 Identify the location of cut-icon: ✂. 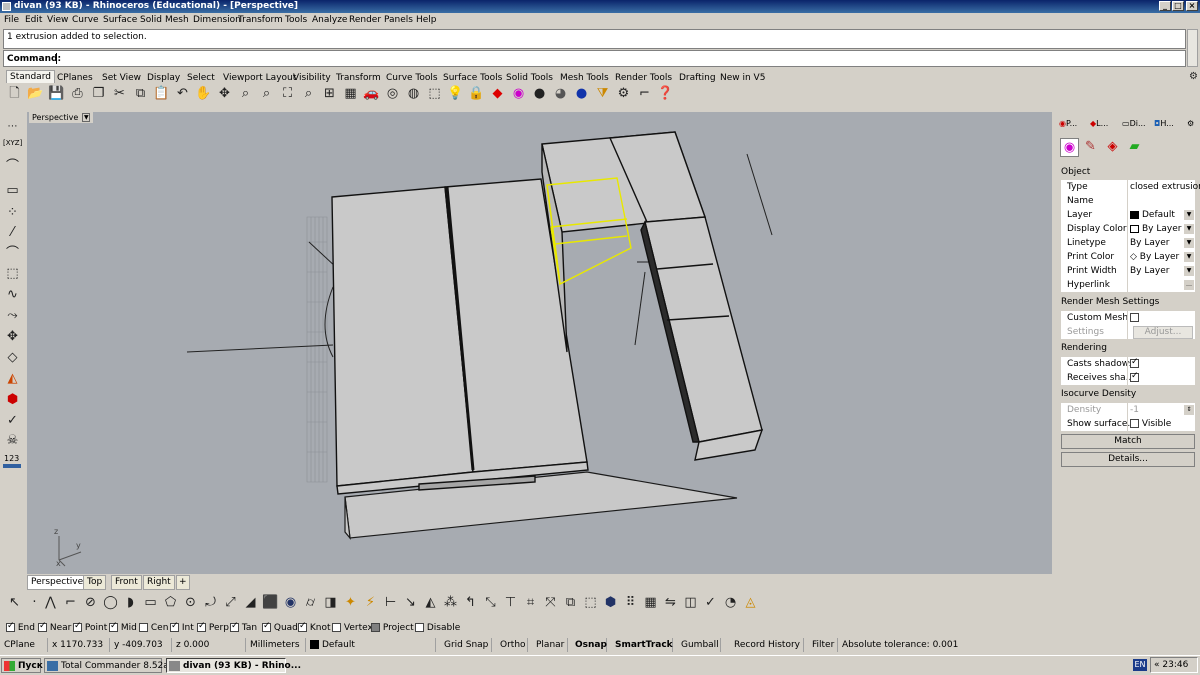
(119, 93).